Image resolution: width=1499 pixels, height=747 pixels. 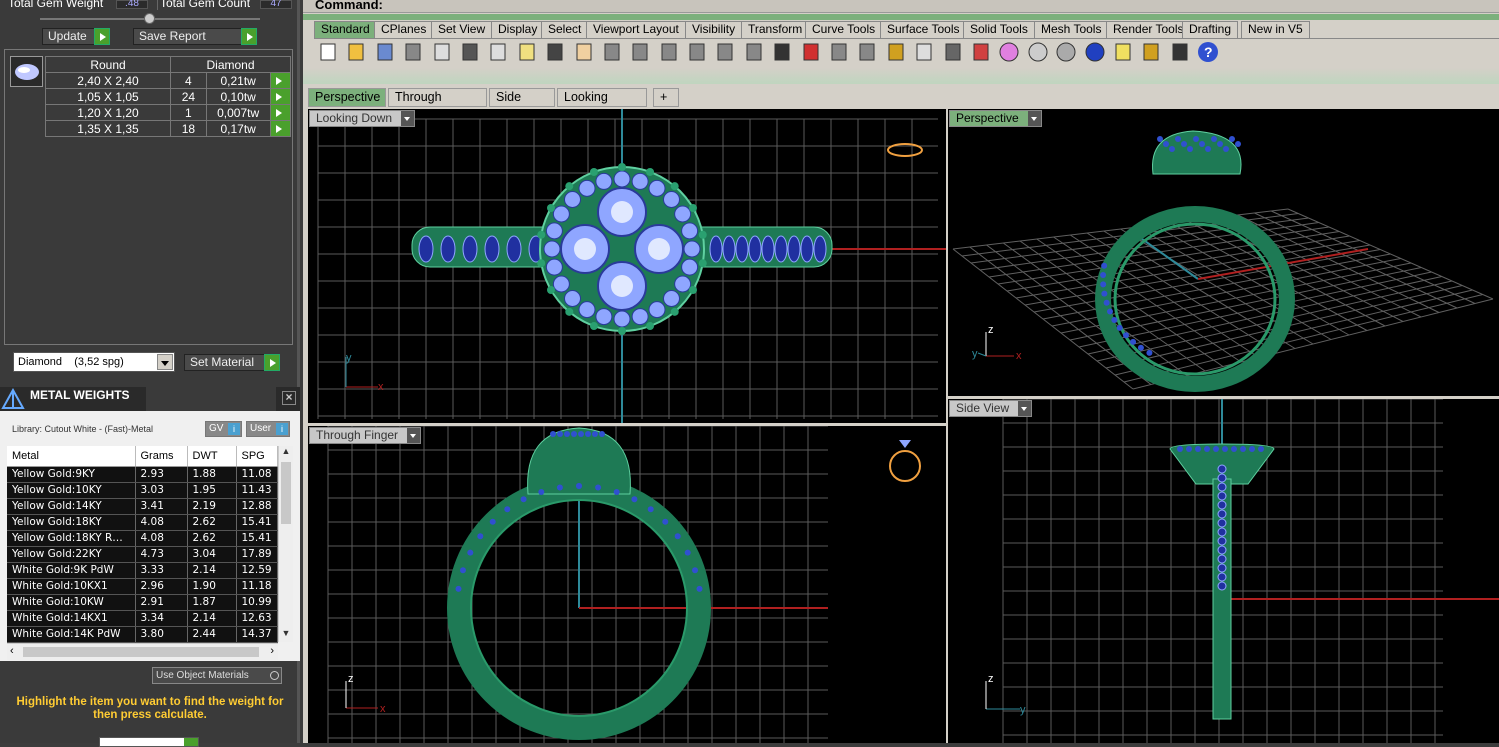 I want to click on zoom-extents-icon, so click(x=697, y=52).